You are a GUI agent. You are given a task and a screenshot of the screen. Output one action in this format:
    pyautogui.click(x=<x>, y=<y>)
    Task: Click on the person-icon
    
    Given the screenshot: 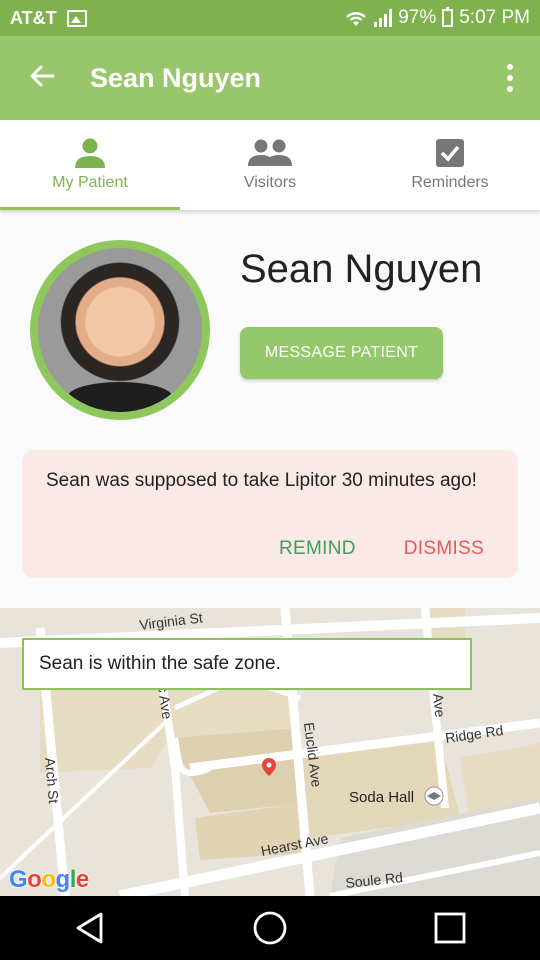 What is the action you would take?
    pyautogui.click(x=90, y=153)
    